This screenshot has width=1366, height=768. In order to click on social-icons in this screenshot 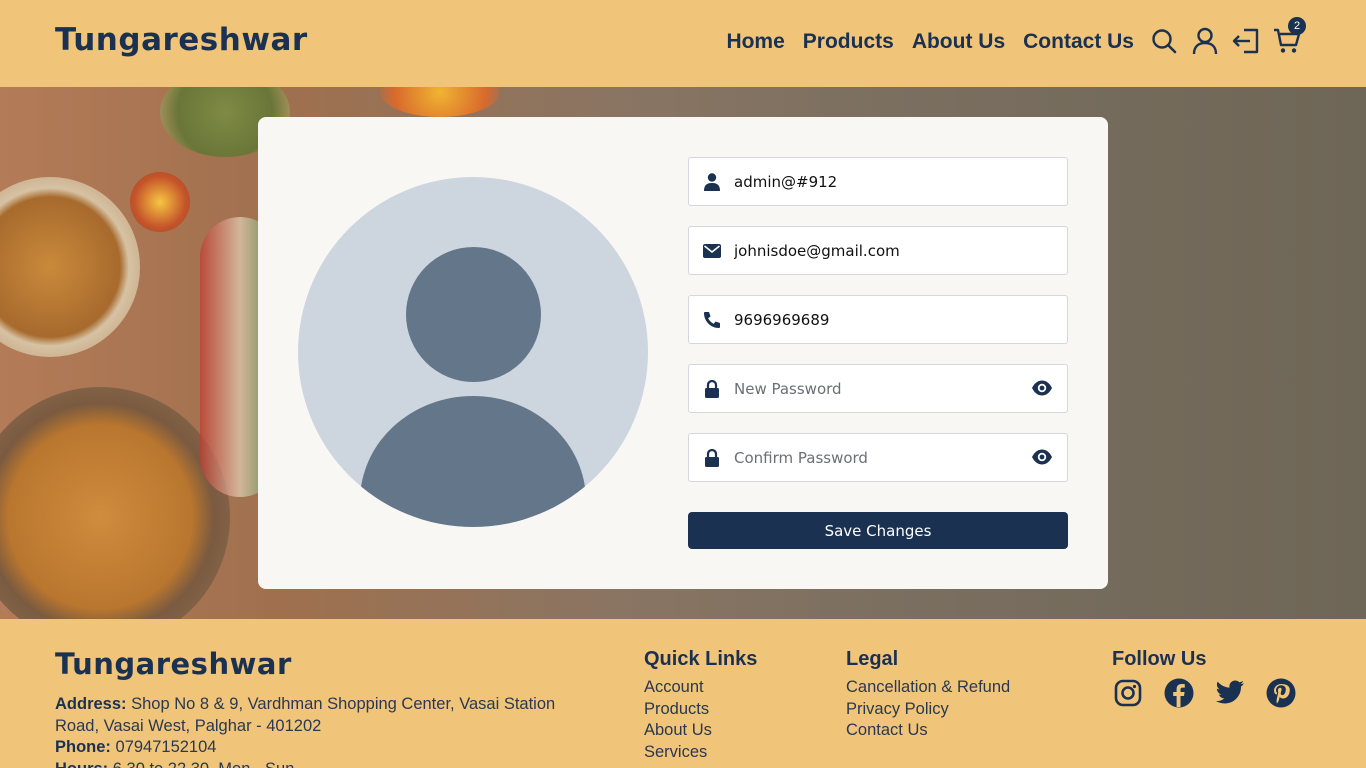, I will do `click(1204, 692)`.